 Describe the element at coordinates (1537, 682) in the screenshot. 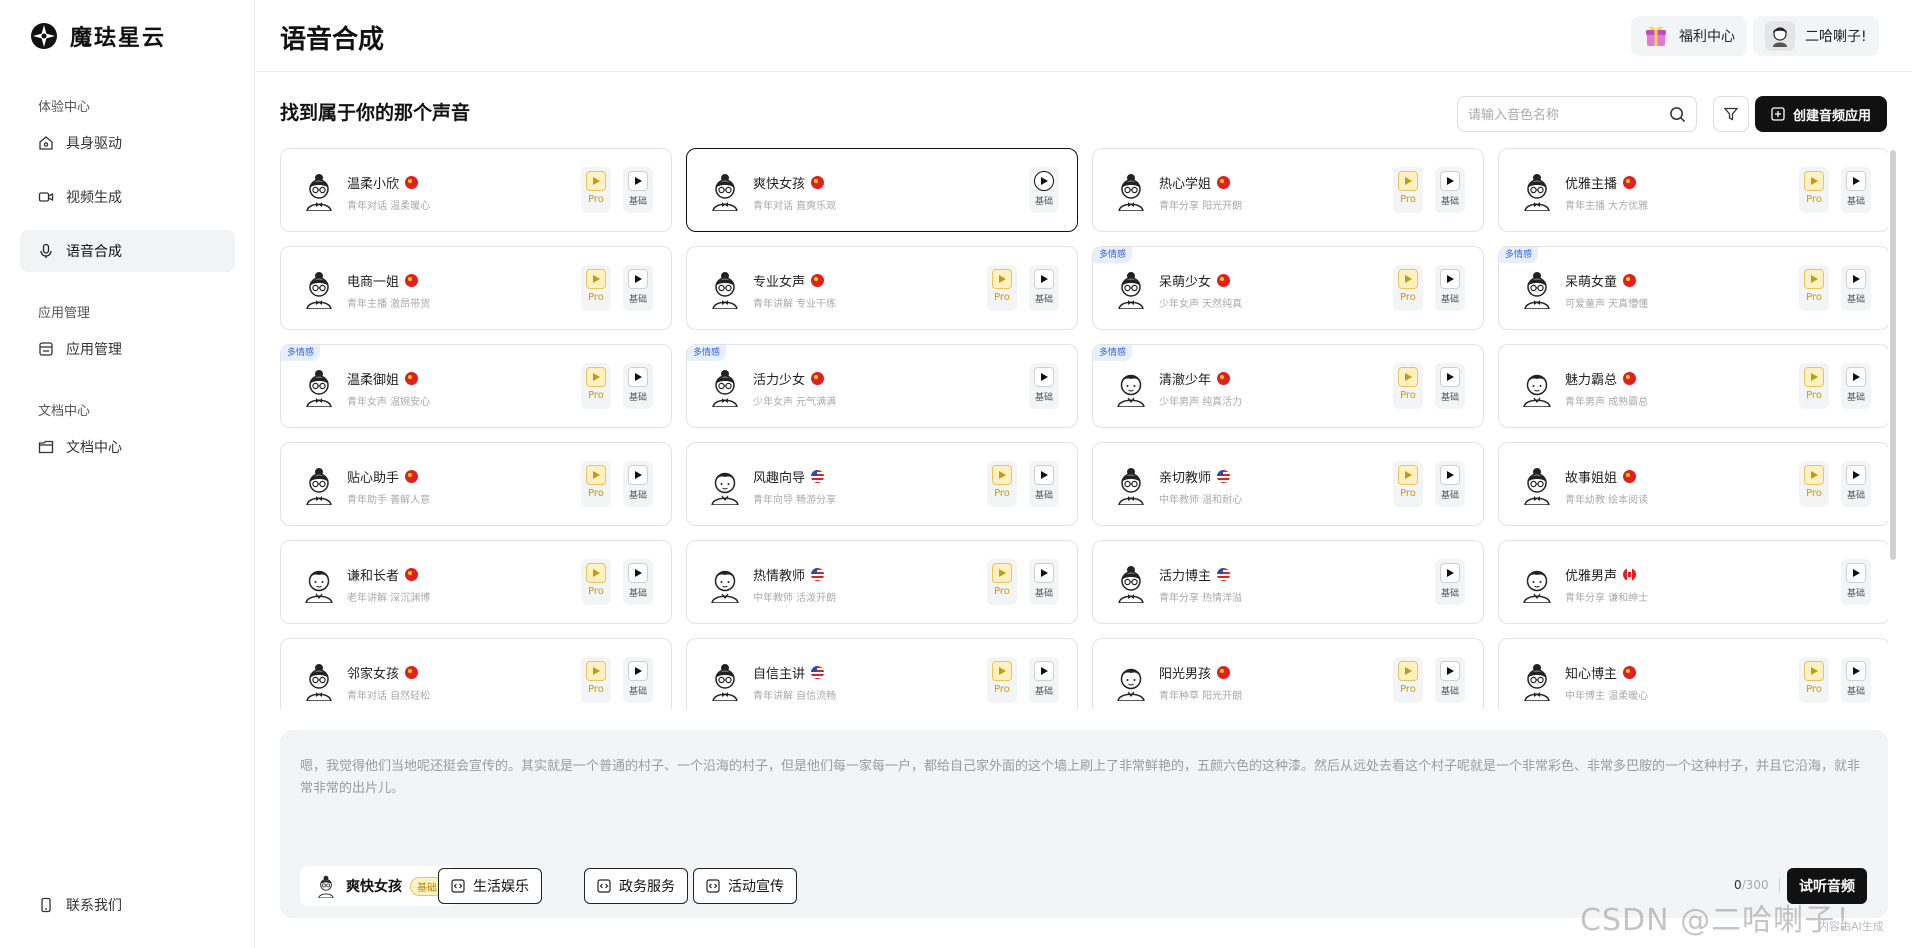

I see `female-avatar-icon` at that location.